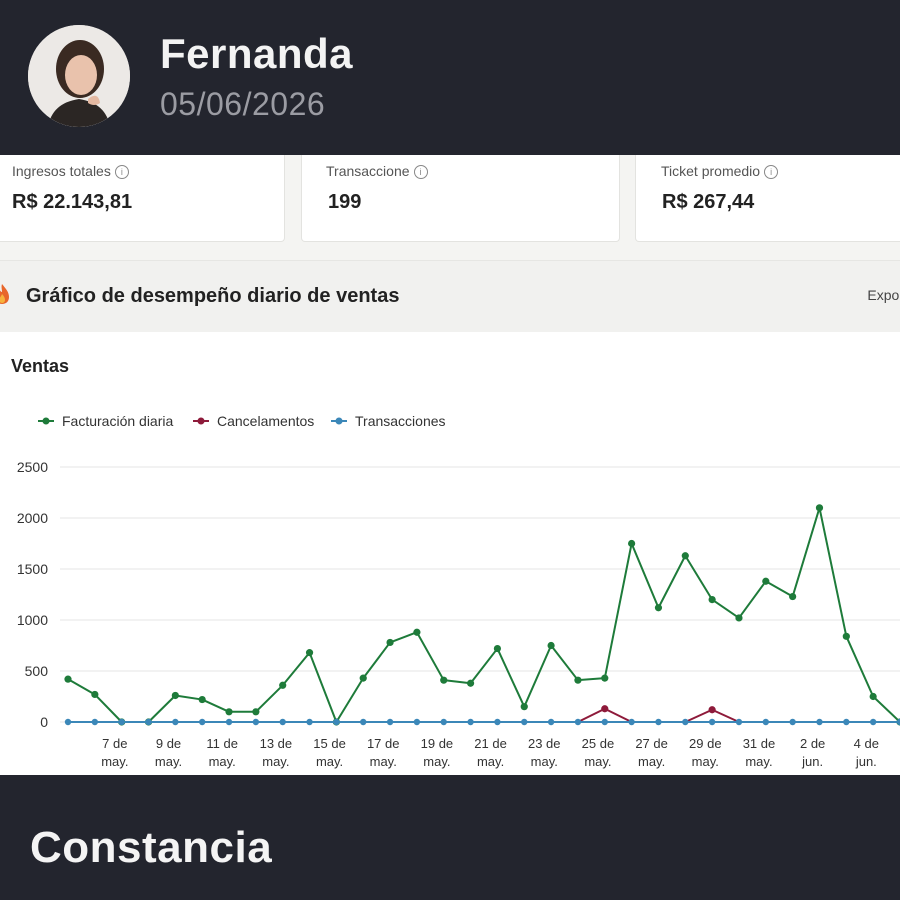 The image size is (900, 900). What do you see at coordinates (32, 569) in the screenshot?
I see `y-tick-label: 1500` at bounding box center [32, 569].